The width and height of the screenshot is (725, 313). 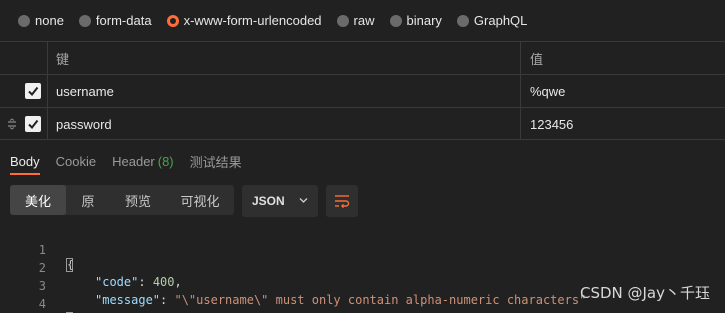 I want to click on table-row: username %qwe, so click(x=362, y=90).